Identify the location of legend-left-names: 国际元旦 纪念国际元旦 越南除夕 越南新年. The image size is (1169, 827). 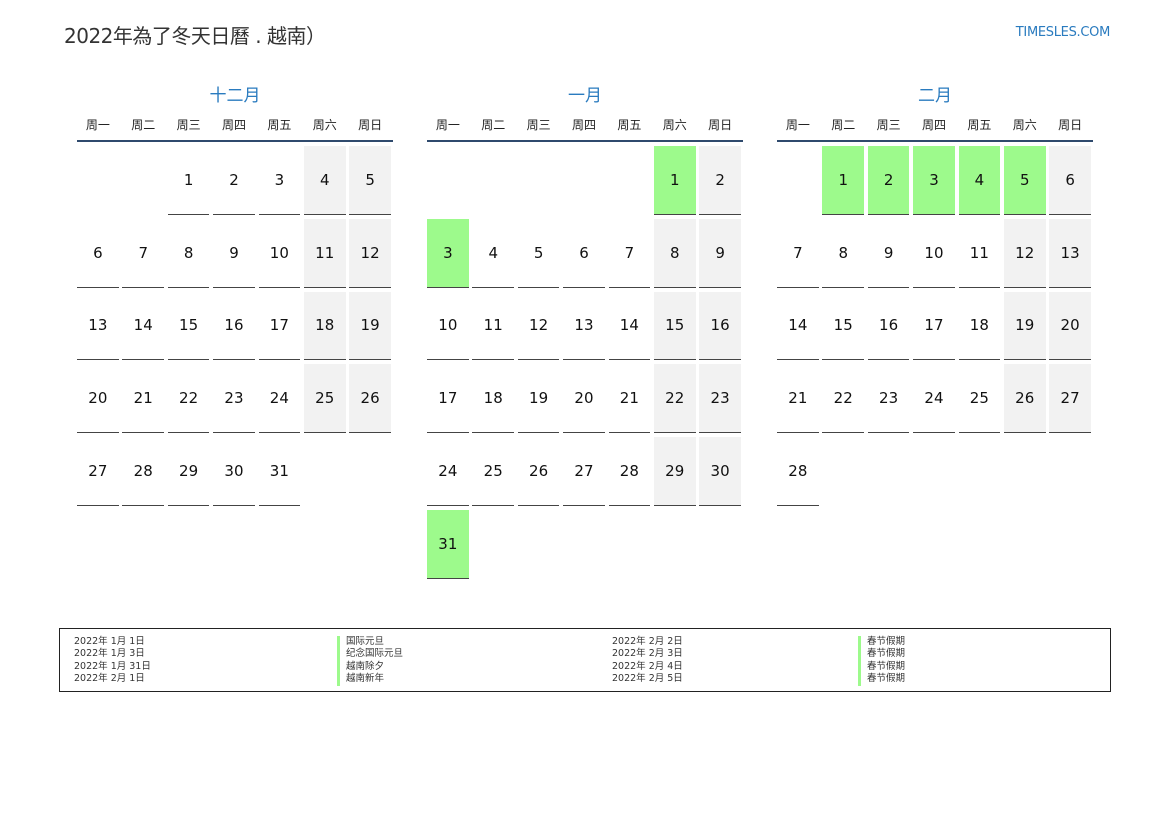
(370, 661).